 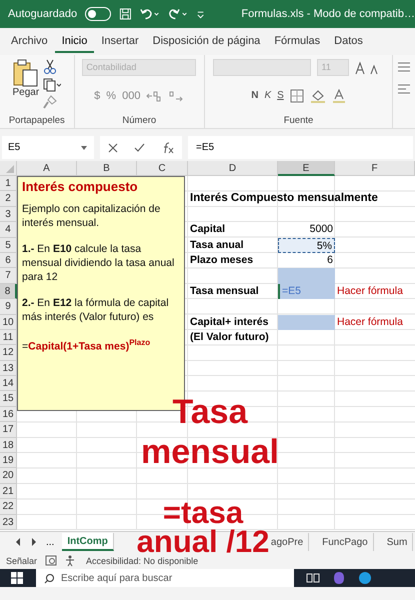 I want to click on cancel-icon, so click(x=113, y=147).